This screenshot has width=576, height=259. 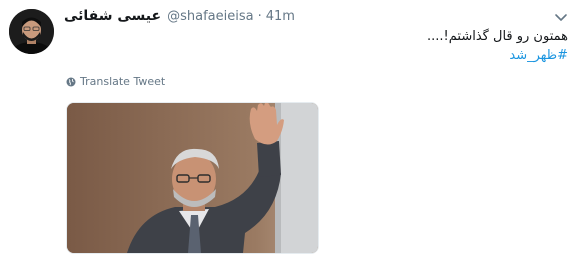 I want to click on timestamp: 41m, so click(x=280, y=16).